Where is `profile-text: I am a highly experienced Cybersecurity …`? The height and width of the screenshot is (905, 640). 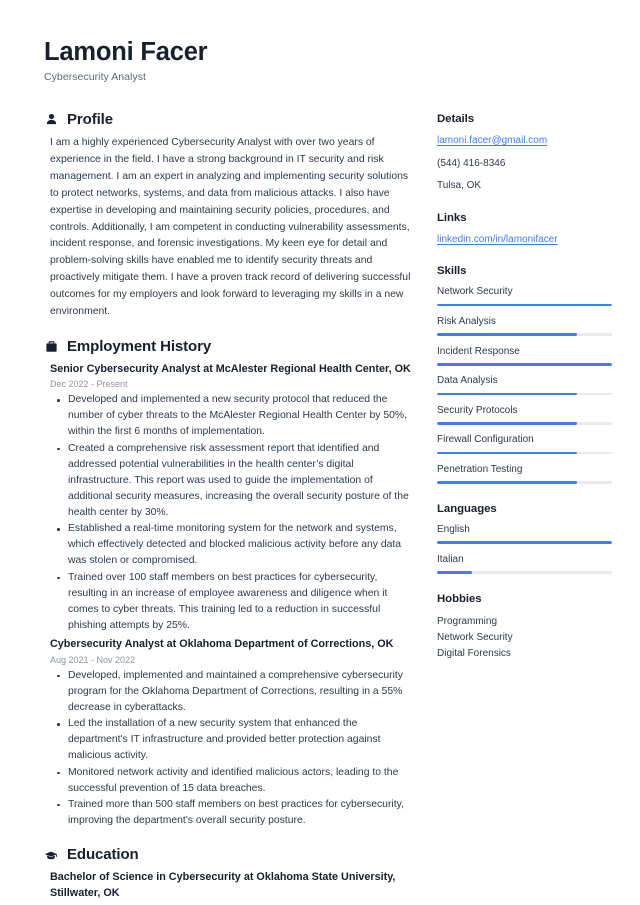 profile-text: I am a highly experienced Cybersecurity … is located at coordinates (230, 227).